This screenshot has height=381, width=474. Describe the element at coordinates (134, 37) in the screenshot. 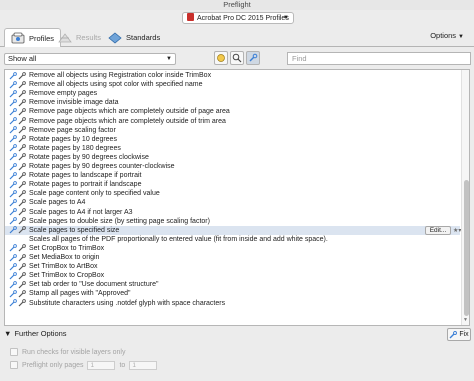

I see `tab-standards: Standards` at that location.